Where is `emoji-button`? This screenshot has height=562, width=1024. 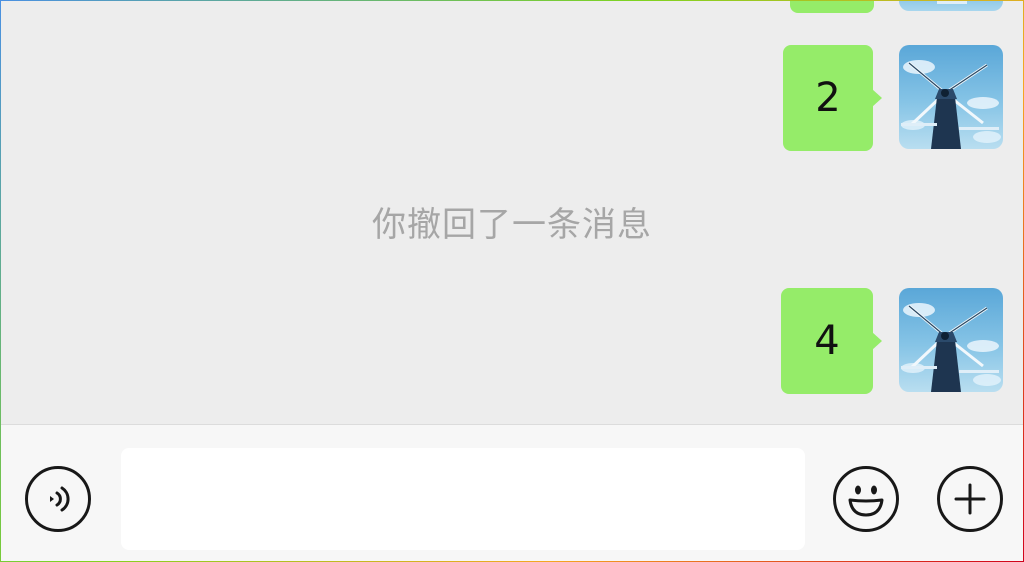 emoji-button is located at coordinates (866, 499).